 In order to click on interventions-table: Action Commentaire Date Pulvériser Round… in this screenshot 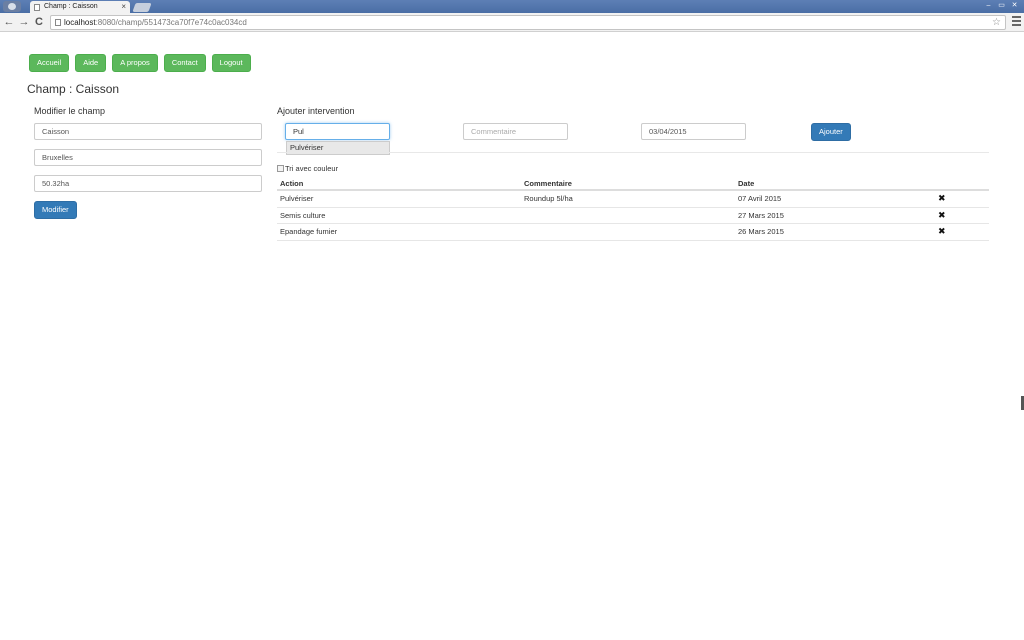, I will do `click(633, 208)`.